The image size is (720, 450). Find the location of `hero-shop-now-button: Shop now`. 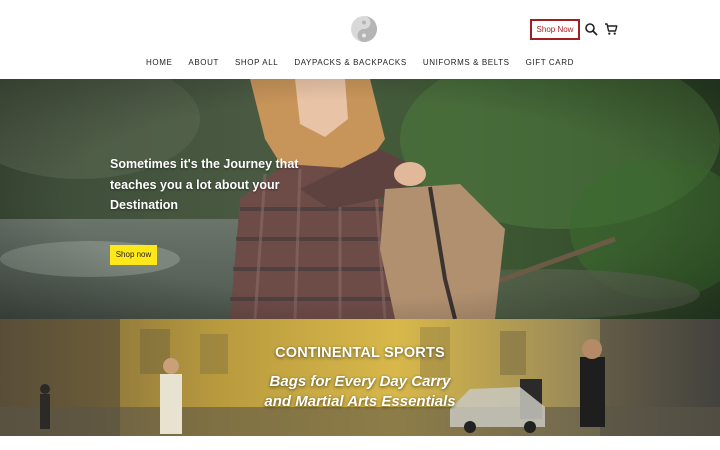

hero-shop-now-button: Shop now is located at coordinates (133, 255).